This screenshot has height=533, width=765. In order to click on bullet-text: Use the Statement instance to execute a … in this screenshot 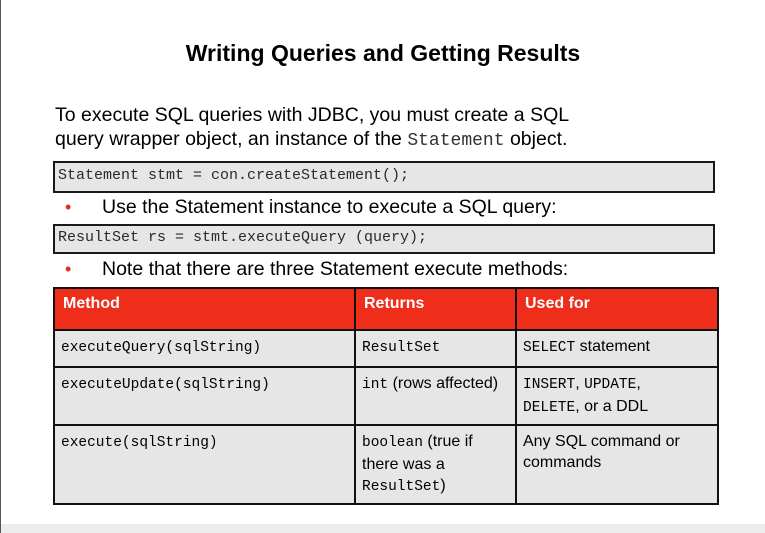, I will do `click(329, 207)`.